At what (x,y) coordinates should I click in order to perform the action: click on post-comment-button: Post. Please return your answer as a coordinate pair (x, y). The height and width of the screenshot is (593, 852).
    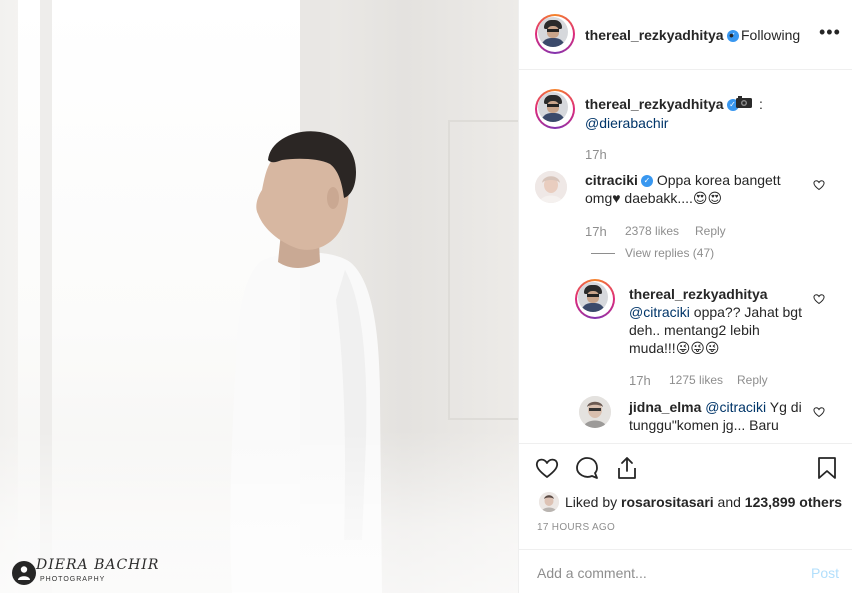
    Looking at the image, I should click on (825, 573).